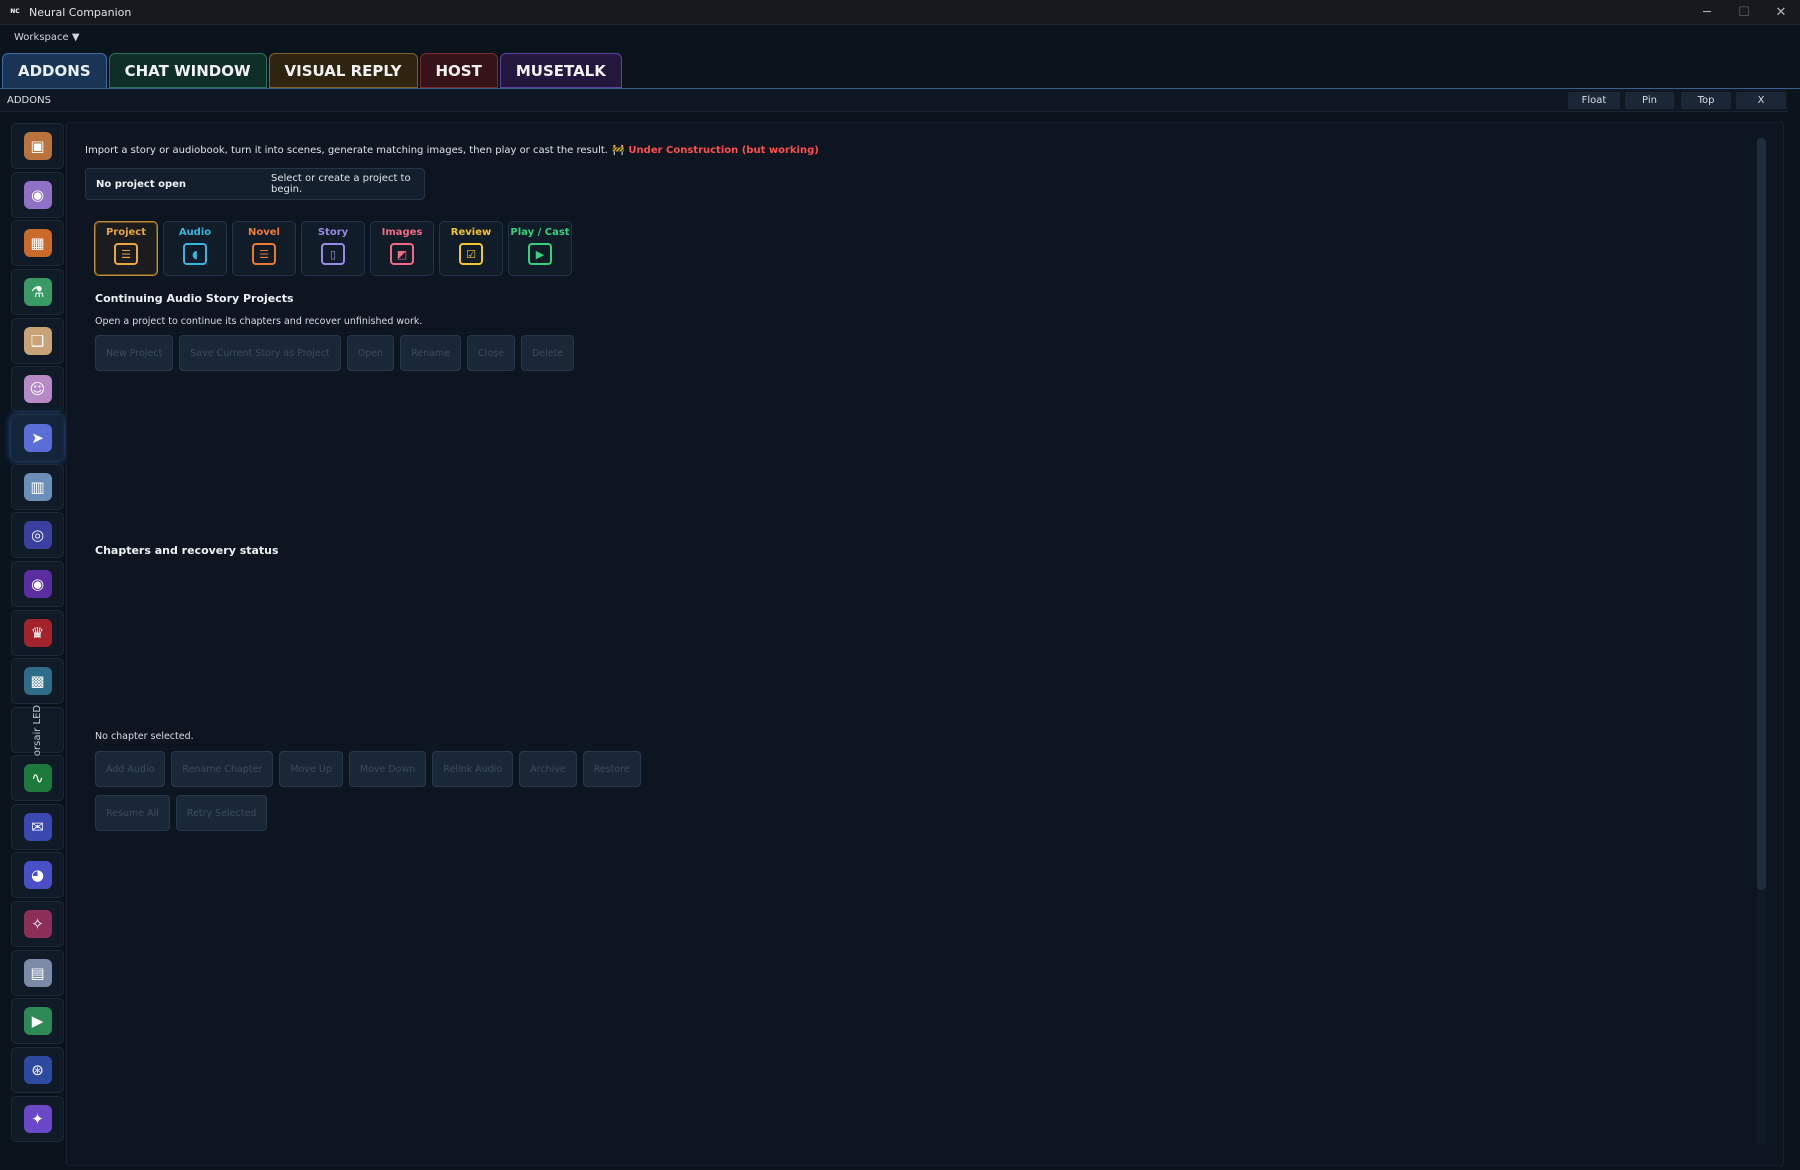 Image resolution: width=1800 pixels, height=1170 pixels. What do you see at coordinates (15, 11) in the screenshot?
I see `app-logo-icon: NC` at bounding box center [15, 11].